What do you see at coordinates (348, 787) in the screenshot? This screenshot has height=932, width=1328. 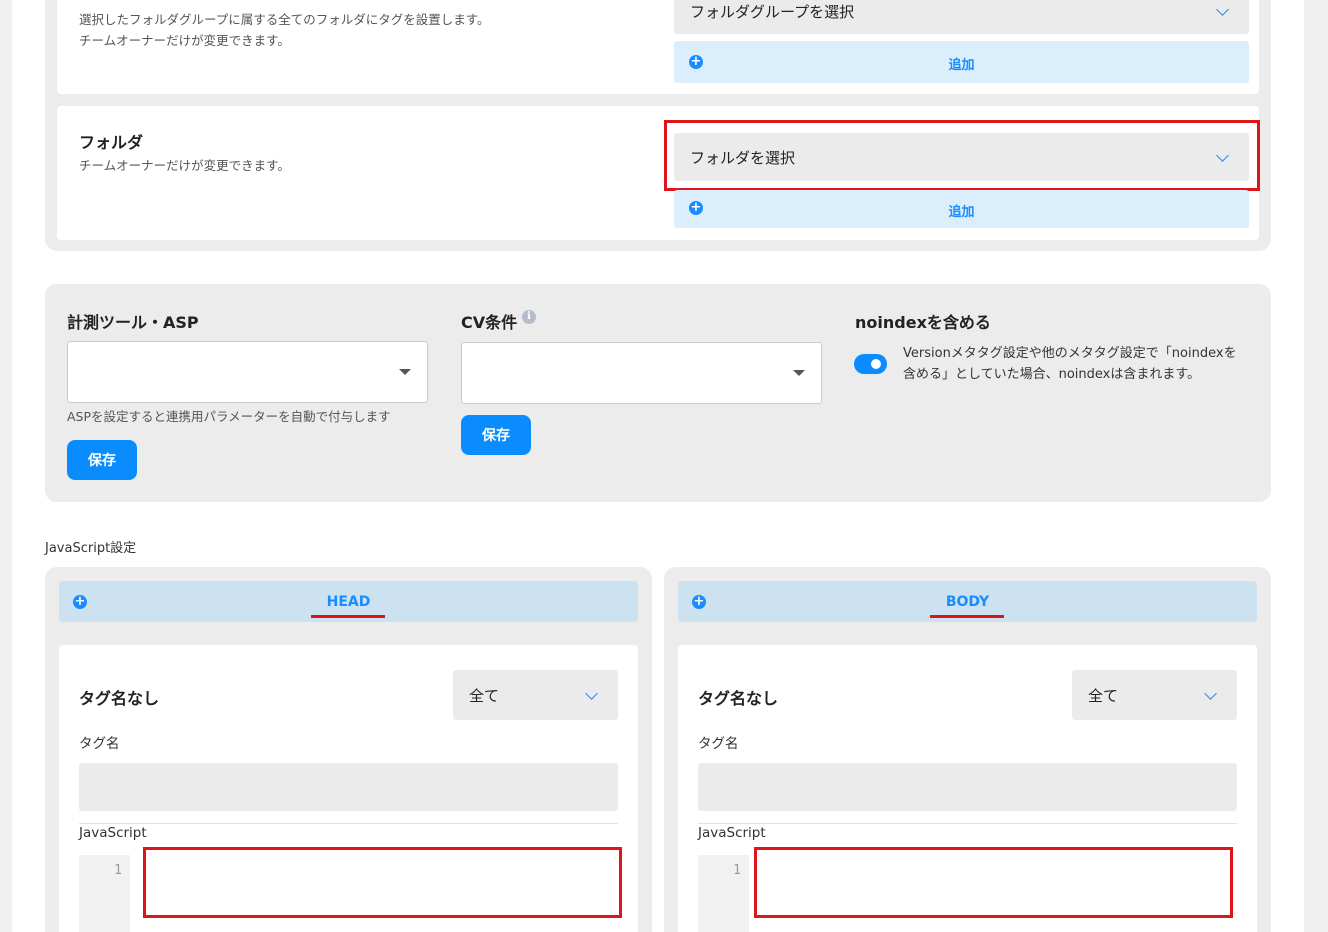 I see `head-tag-name-input` at bounding box center [348, 787].